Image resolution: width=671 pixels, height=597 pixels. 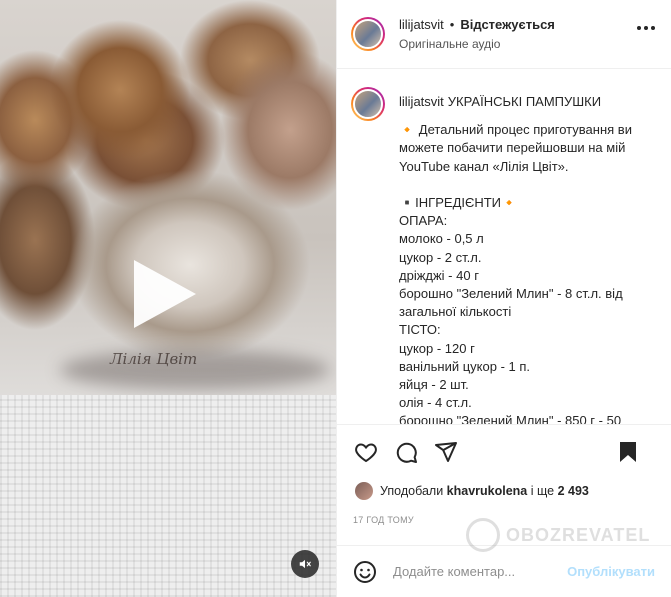 I want to click on caption-line: борошно "Зелений Млин" - 850 г - 50, so click(x=510, y=419).